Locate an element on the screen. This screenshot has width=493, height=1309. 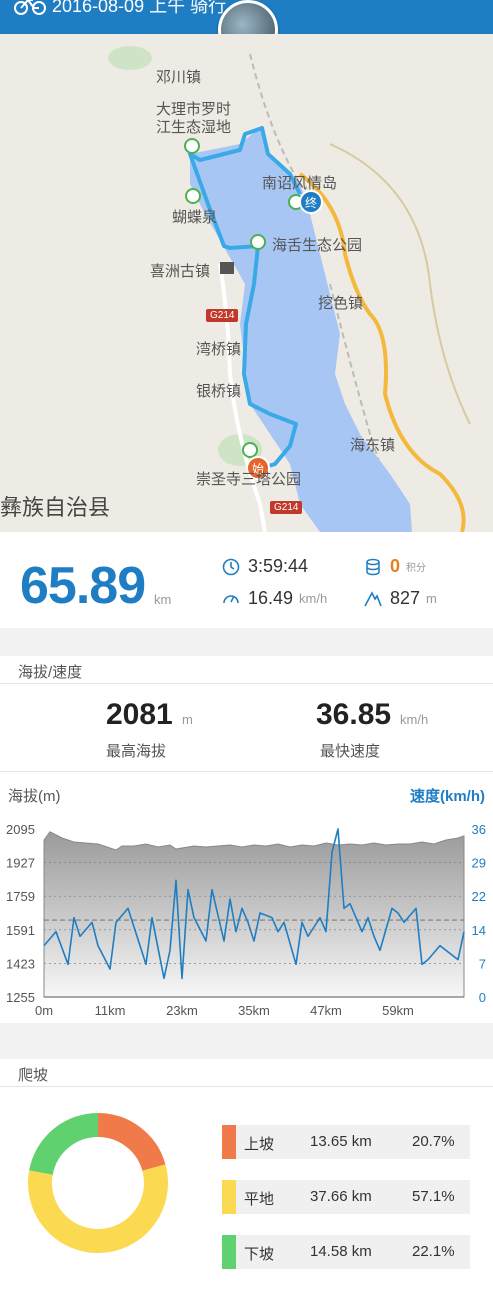
legend-percent: 57.1% is located at coordinates (433, 1196).